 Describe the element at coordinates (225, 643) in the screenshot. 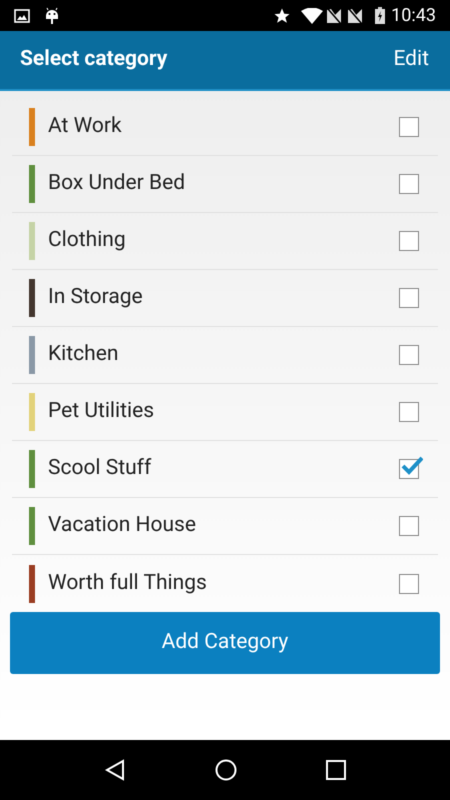

I see `add-category-button: Add Category` at that location.